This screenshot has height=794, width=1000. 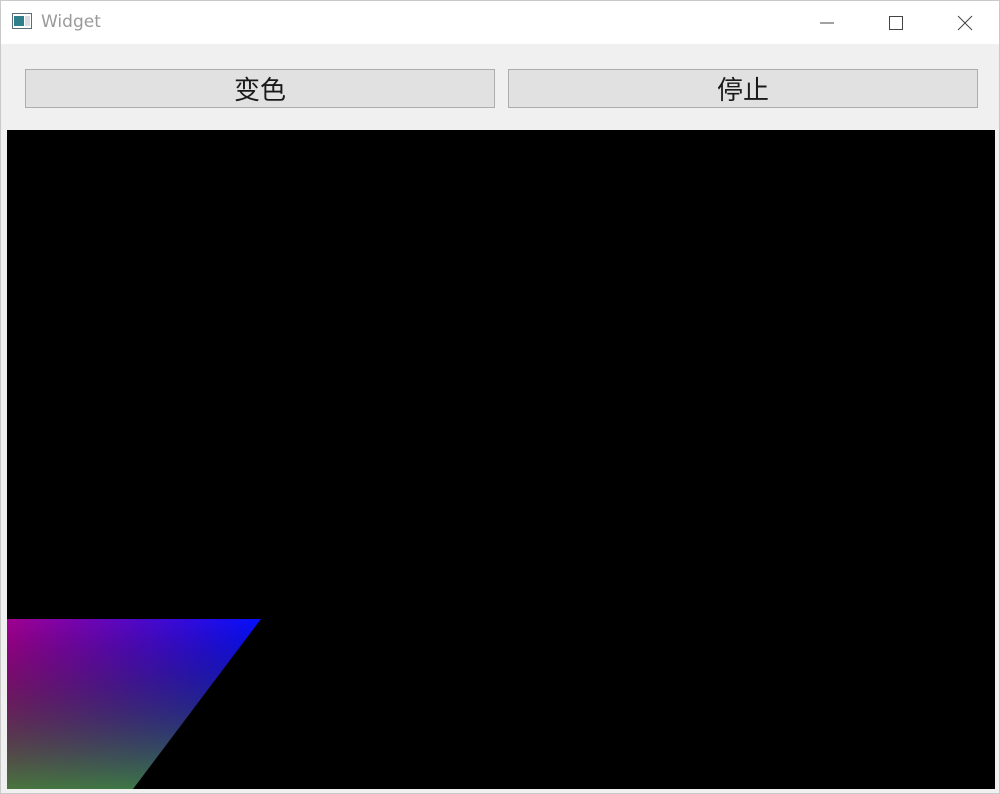 I want to click on gradient-triangle, so click(x=134, y=704).